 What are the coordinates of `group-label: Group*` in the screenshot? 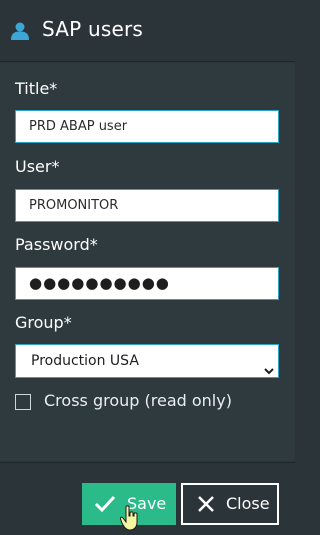 It's located at (43, 322).